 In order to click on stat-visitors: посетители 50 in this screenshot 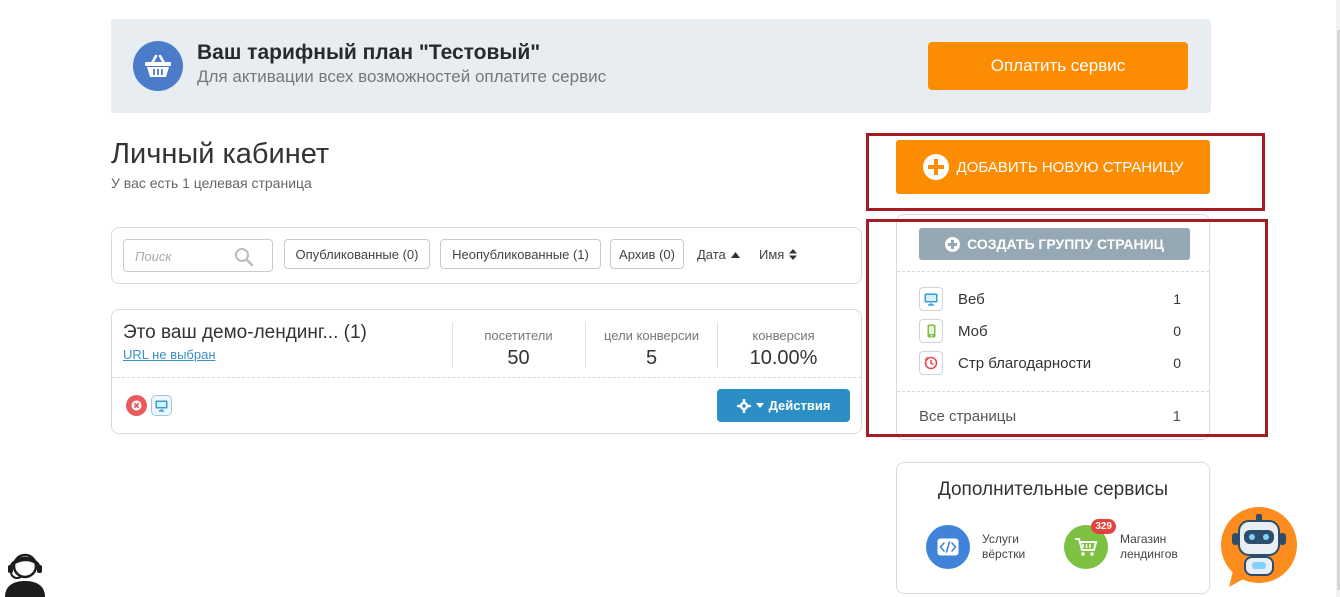, I will do `click(518, 345)`.